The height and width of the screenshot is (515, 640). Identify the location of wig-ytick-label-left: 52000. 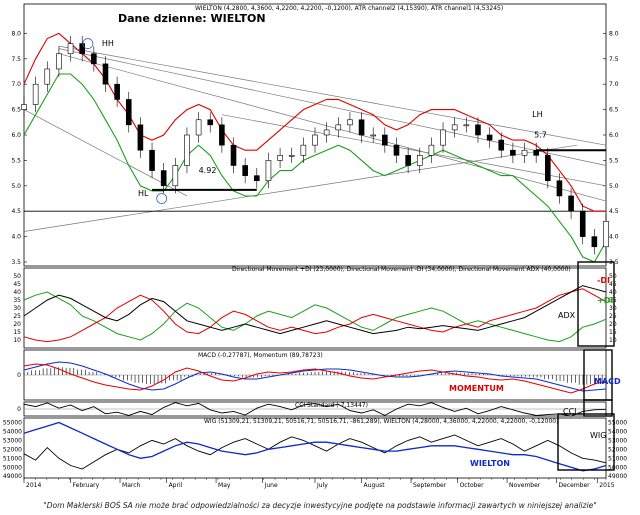
(12, 449).